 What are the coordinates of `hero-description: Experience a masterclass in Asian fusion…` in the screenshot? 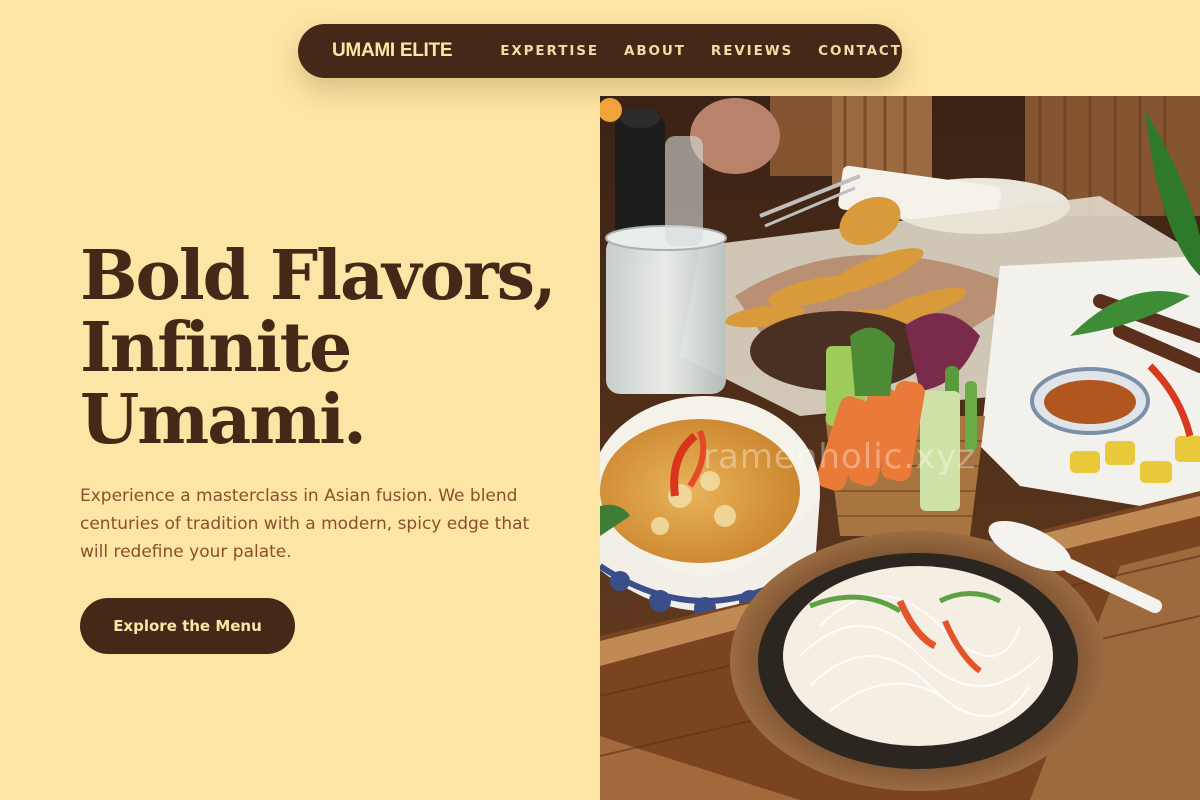 It's located at (305, 524).